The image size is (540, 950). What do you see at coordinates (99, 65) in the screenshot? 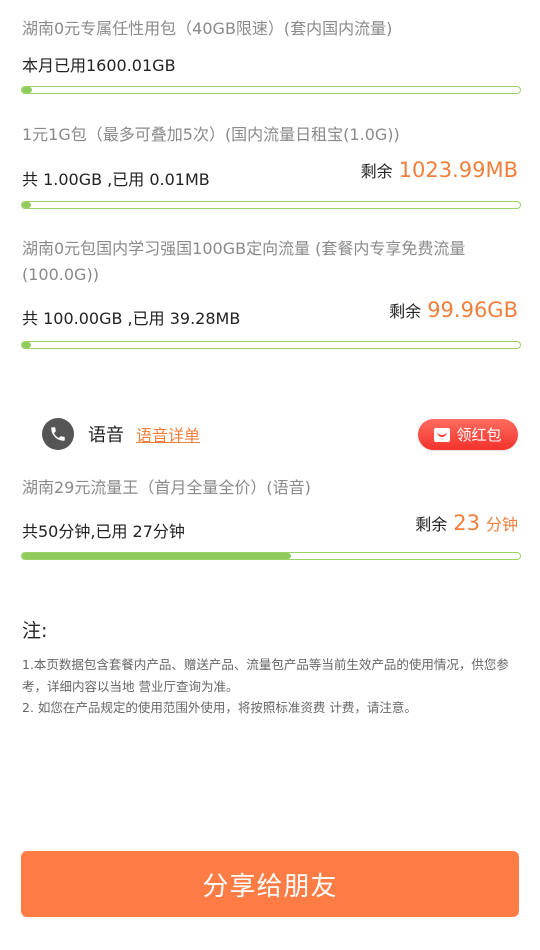
I see `usage-text: 本月已用1600.01GB` at bounding box center [99, 65].